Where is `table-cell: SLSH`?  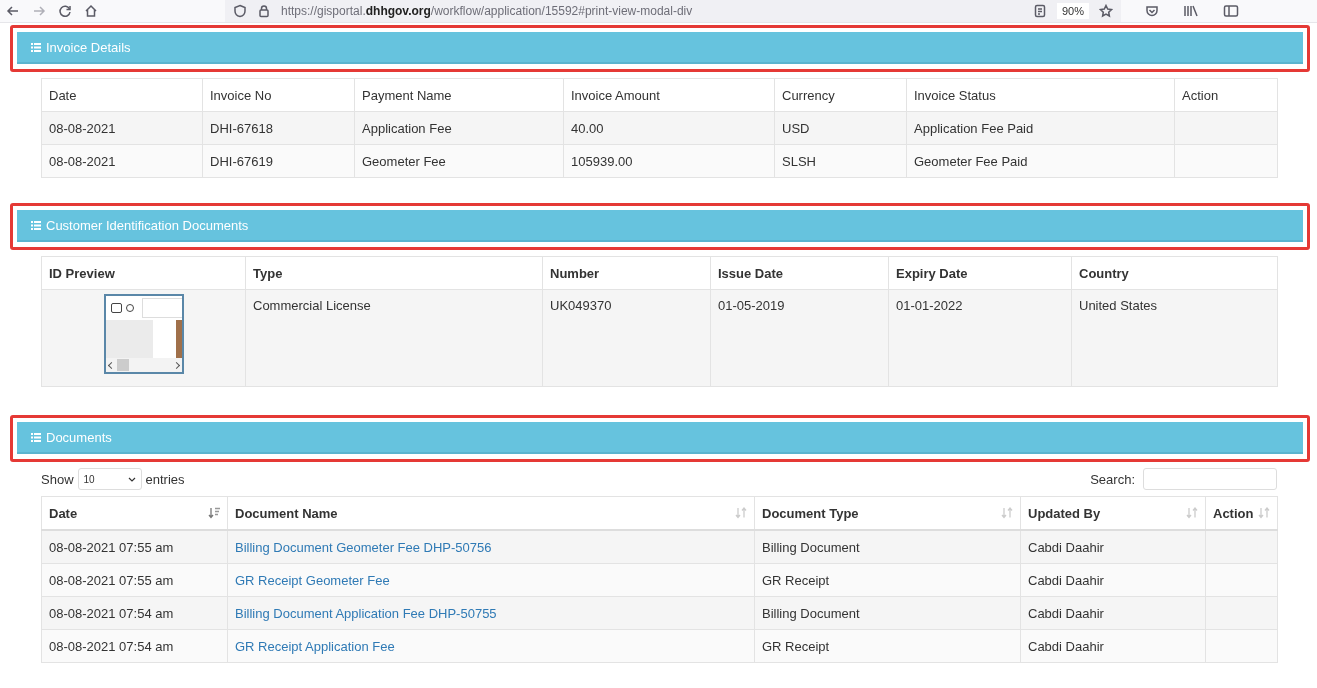
table-cell: SLSH is located at coordinates (840, 161).